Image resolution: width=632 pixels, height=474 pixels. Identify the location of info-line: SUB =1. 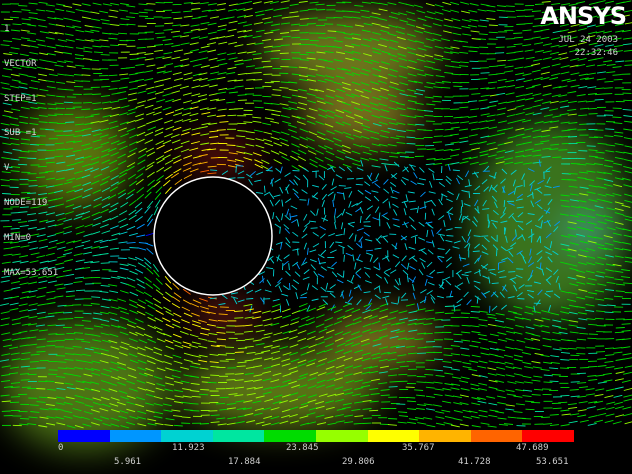
(20, 133).